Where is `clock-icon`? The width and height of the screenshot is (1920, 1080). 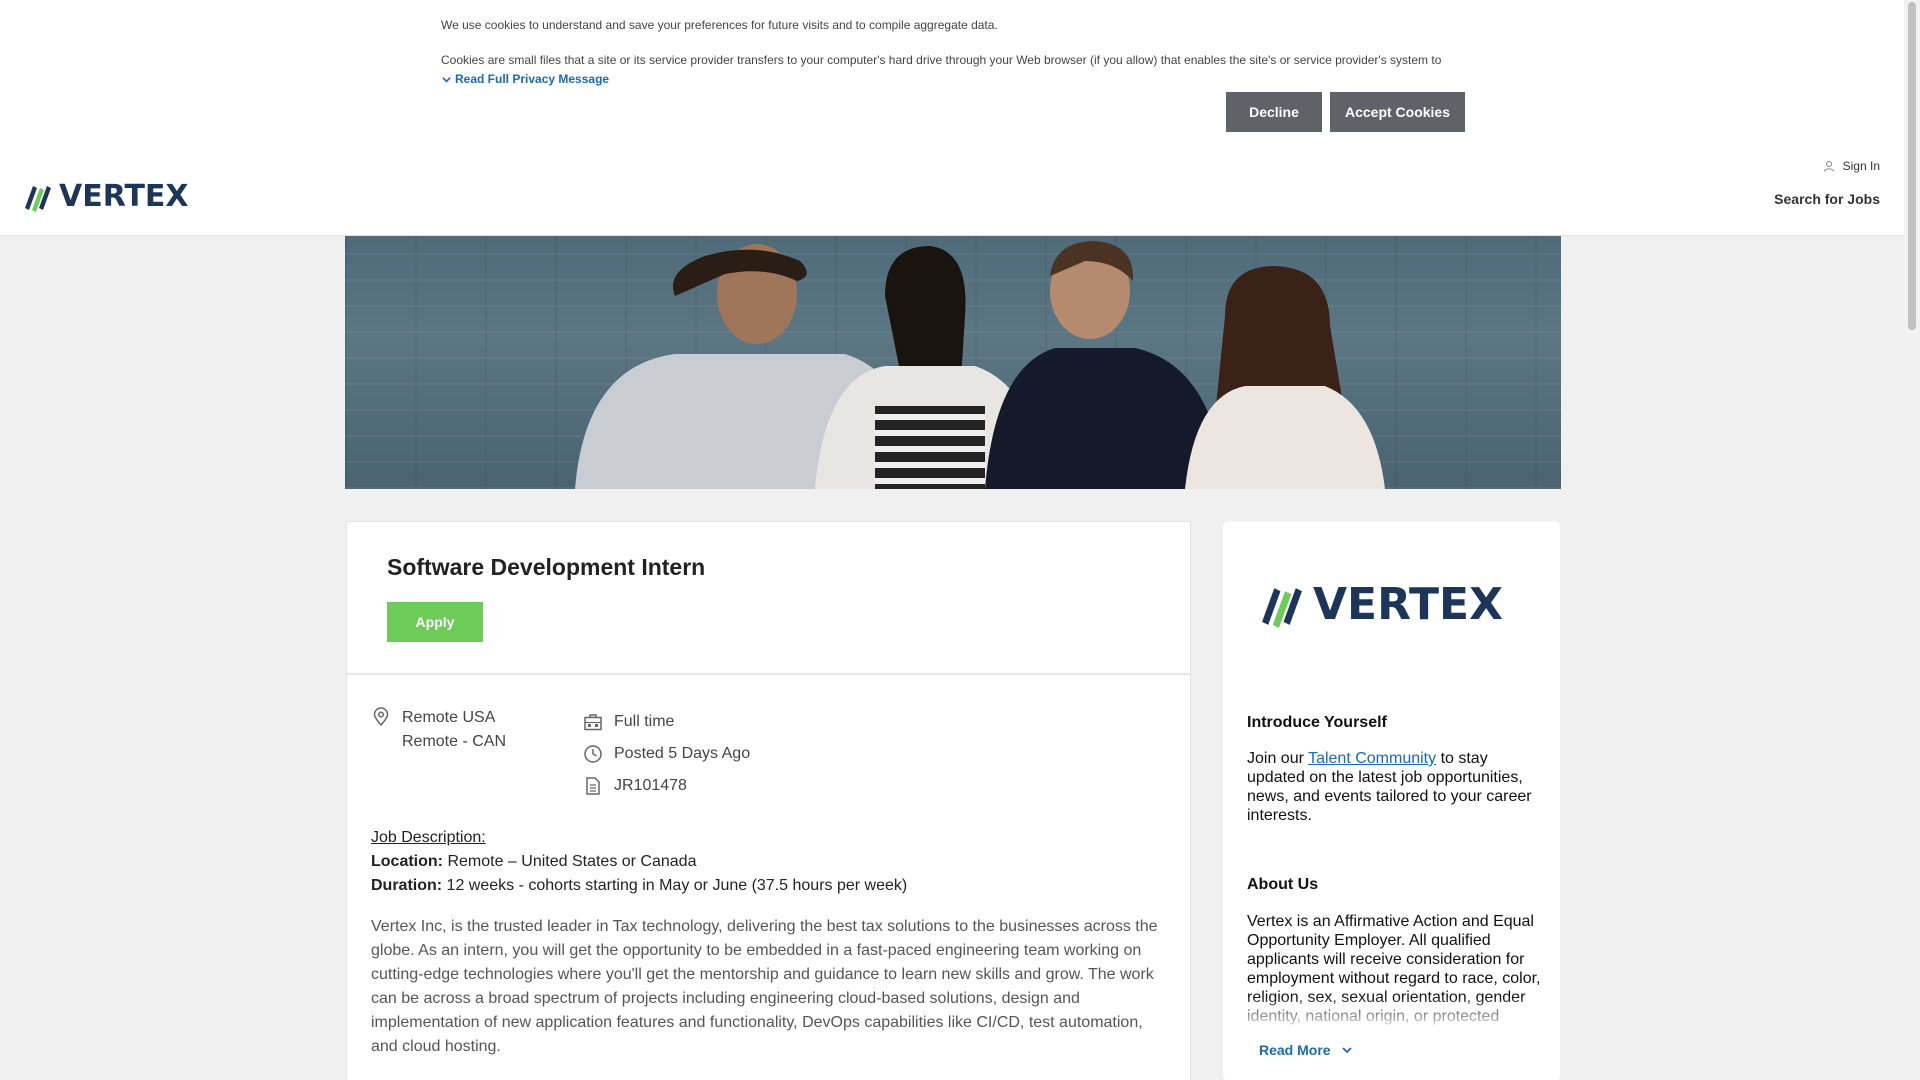
clock-icon is located at coordinates (593, 754).